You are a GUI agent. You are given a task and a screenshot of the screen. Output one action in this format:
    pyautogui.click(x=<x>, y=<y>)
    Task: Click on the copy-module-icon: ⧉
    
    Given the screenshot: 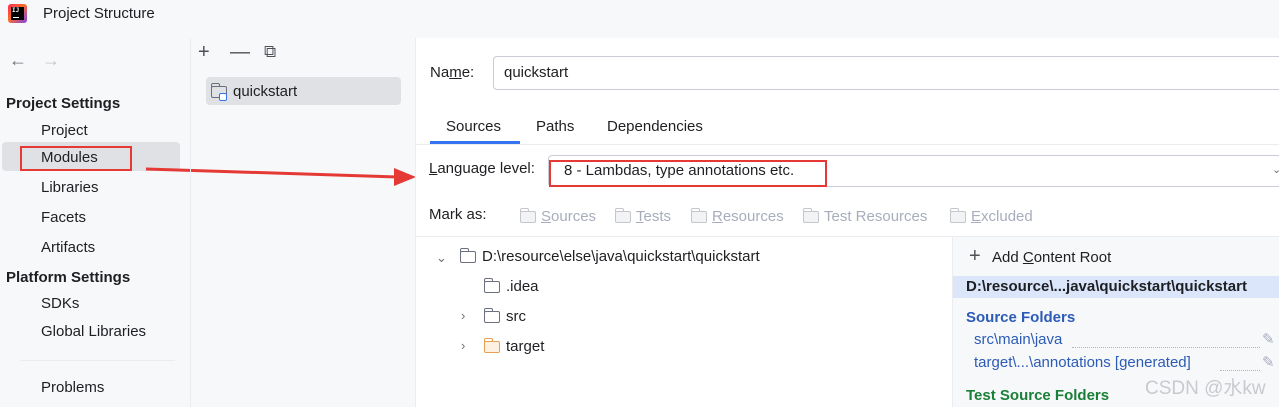 What is the action you would take?
    pyautogui.click(x=270, y=52)
    